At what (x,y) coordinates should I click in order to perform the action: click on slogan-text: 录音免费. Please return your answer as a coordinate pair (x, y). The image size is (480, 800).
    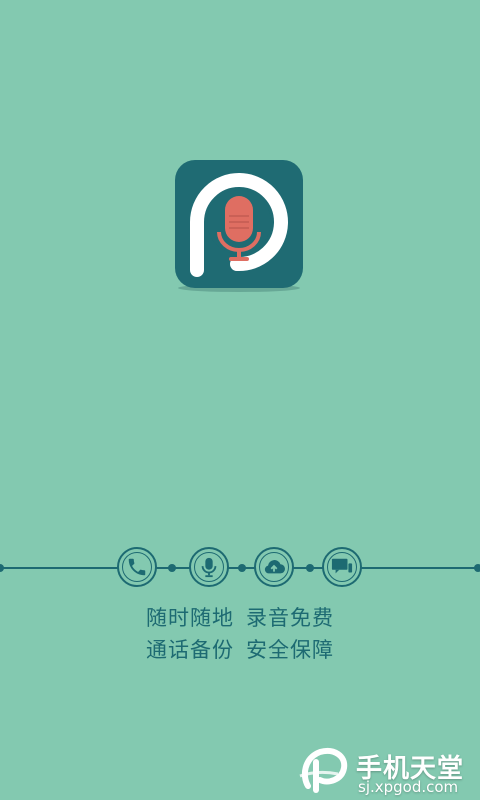
    Looking at the image, I should click on (290, 618).